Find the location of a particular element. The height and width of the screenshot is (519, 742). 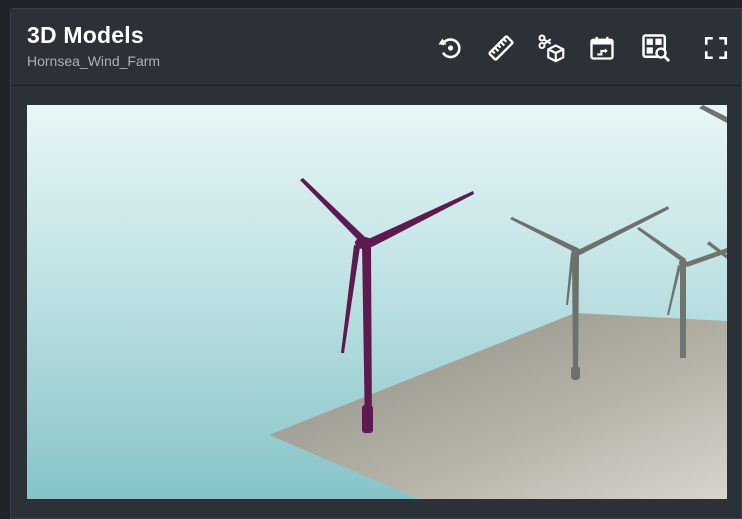

measure-button is located at coordinates (501, 48).